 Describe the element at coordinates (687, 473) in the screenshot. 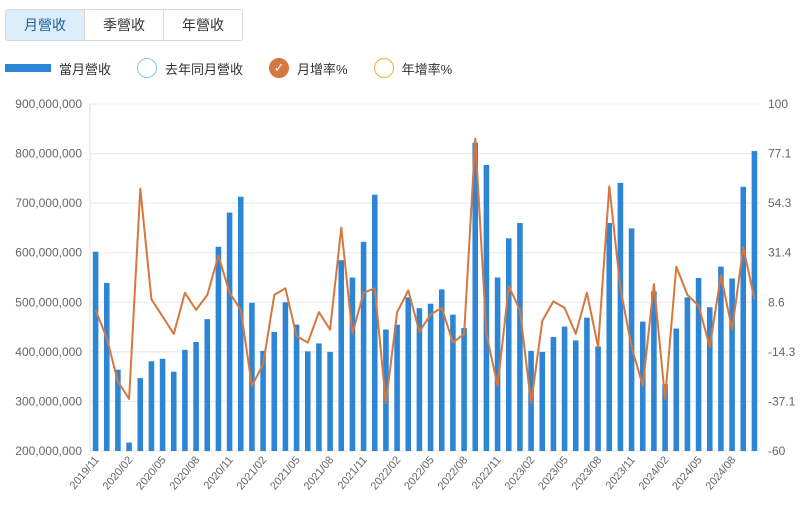

I see `x-axis-tick-label: 2024/05` at that location.